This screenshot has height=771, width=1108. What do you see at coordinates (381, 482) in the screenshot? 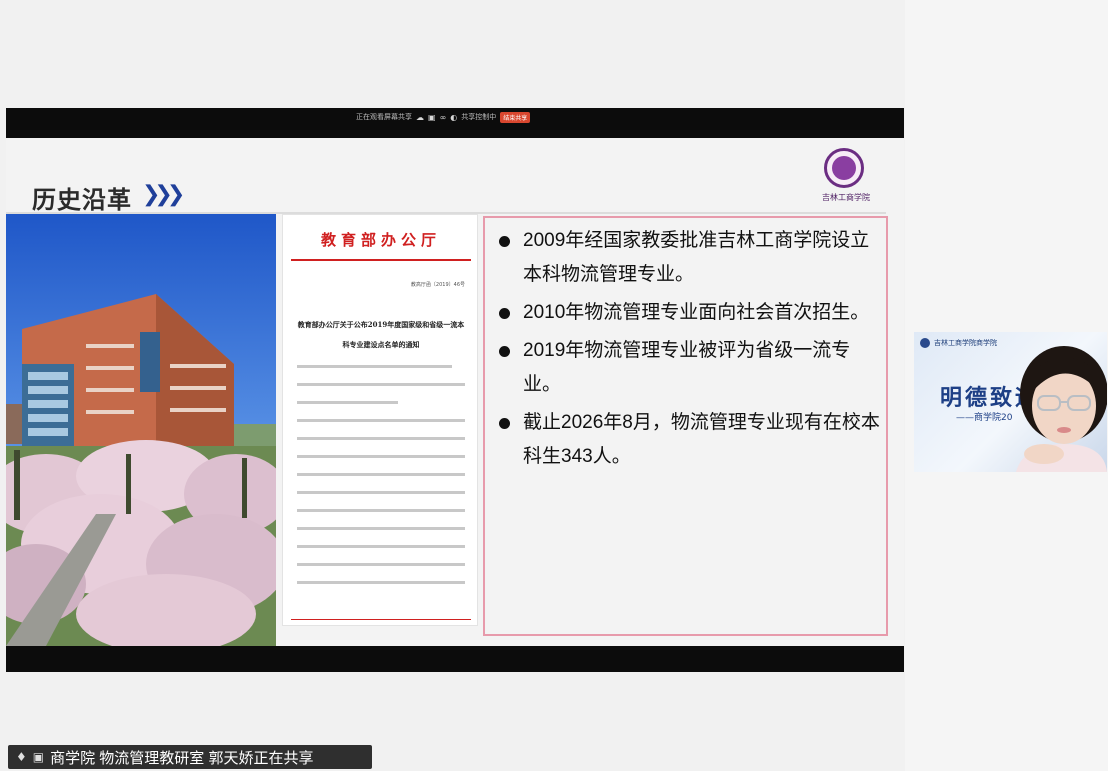
I see `document-body-text` at bounding box center [381, 482].